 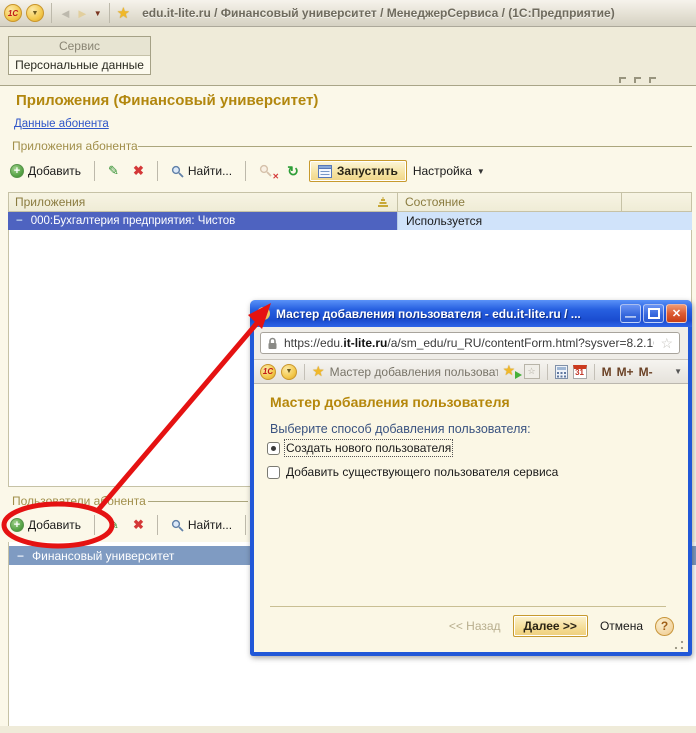 I want to click on minimize-button: —, so click(x=630, y=313).